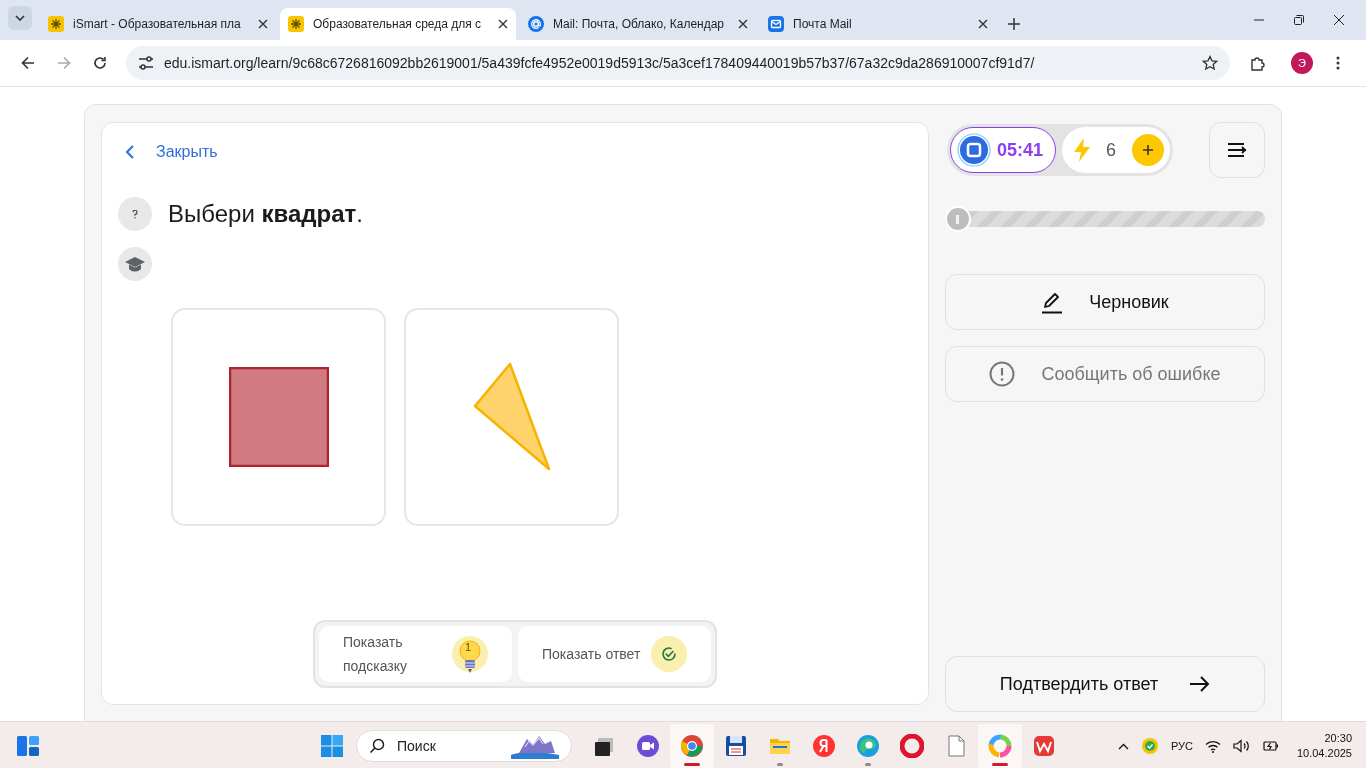 The width and height of the screenshot is (1366, 768). I want to click on tab-list-button, so click(20, 18).